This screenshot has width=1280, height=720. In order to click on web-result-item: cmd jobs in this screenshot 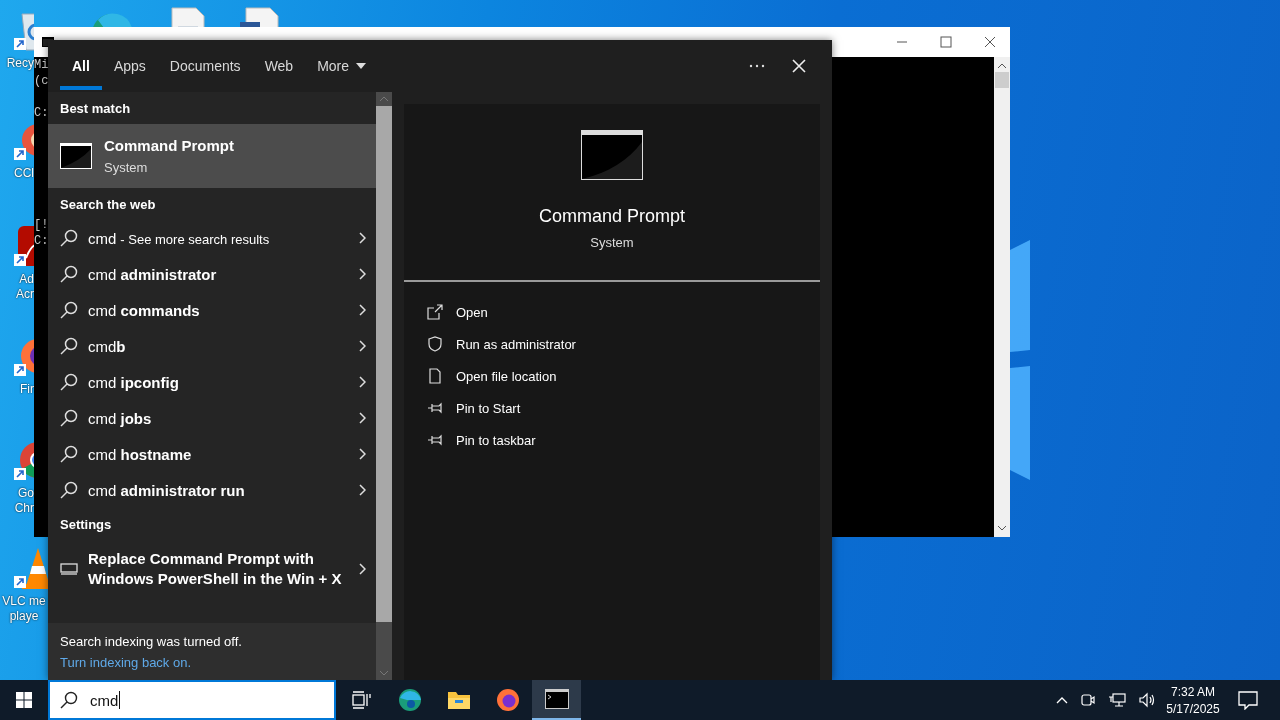, I will do `click(212, 418)`.